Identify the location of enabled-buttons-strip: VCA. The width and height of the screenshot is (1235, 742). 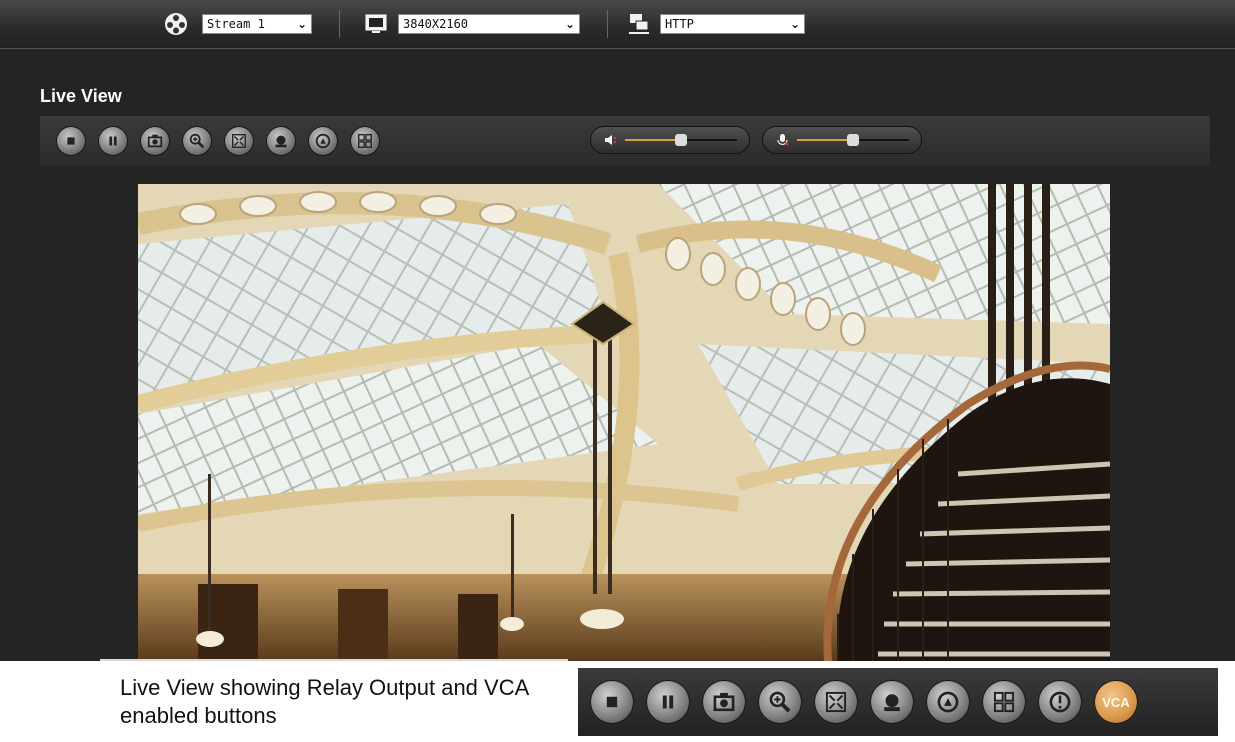
(898, 702).